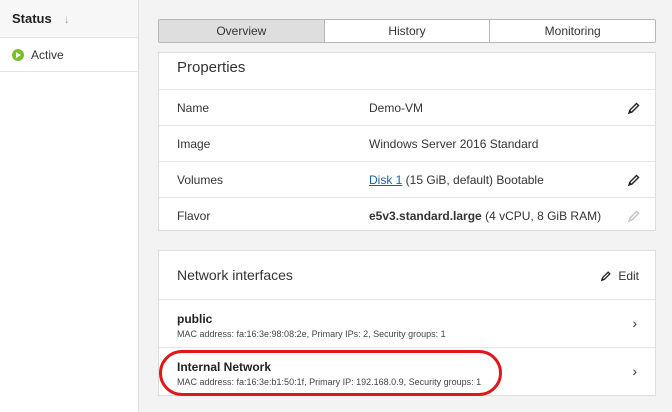 This screenshot has height=412, width=672. I want to click on property-key: Volumes, so click(200, 179).